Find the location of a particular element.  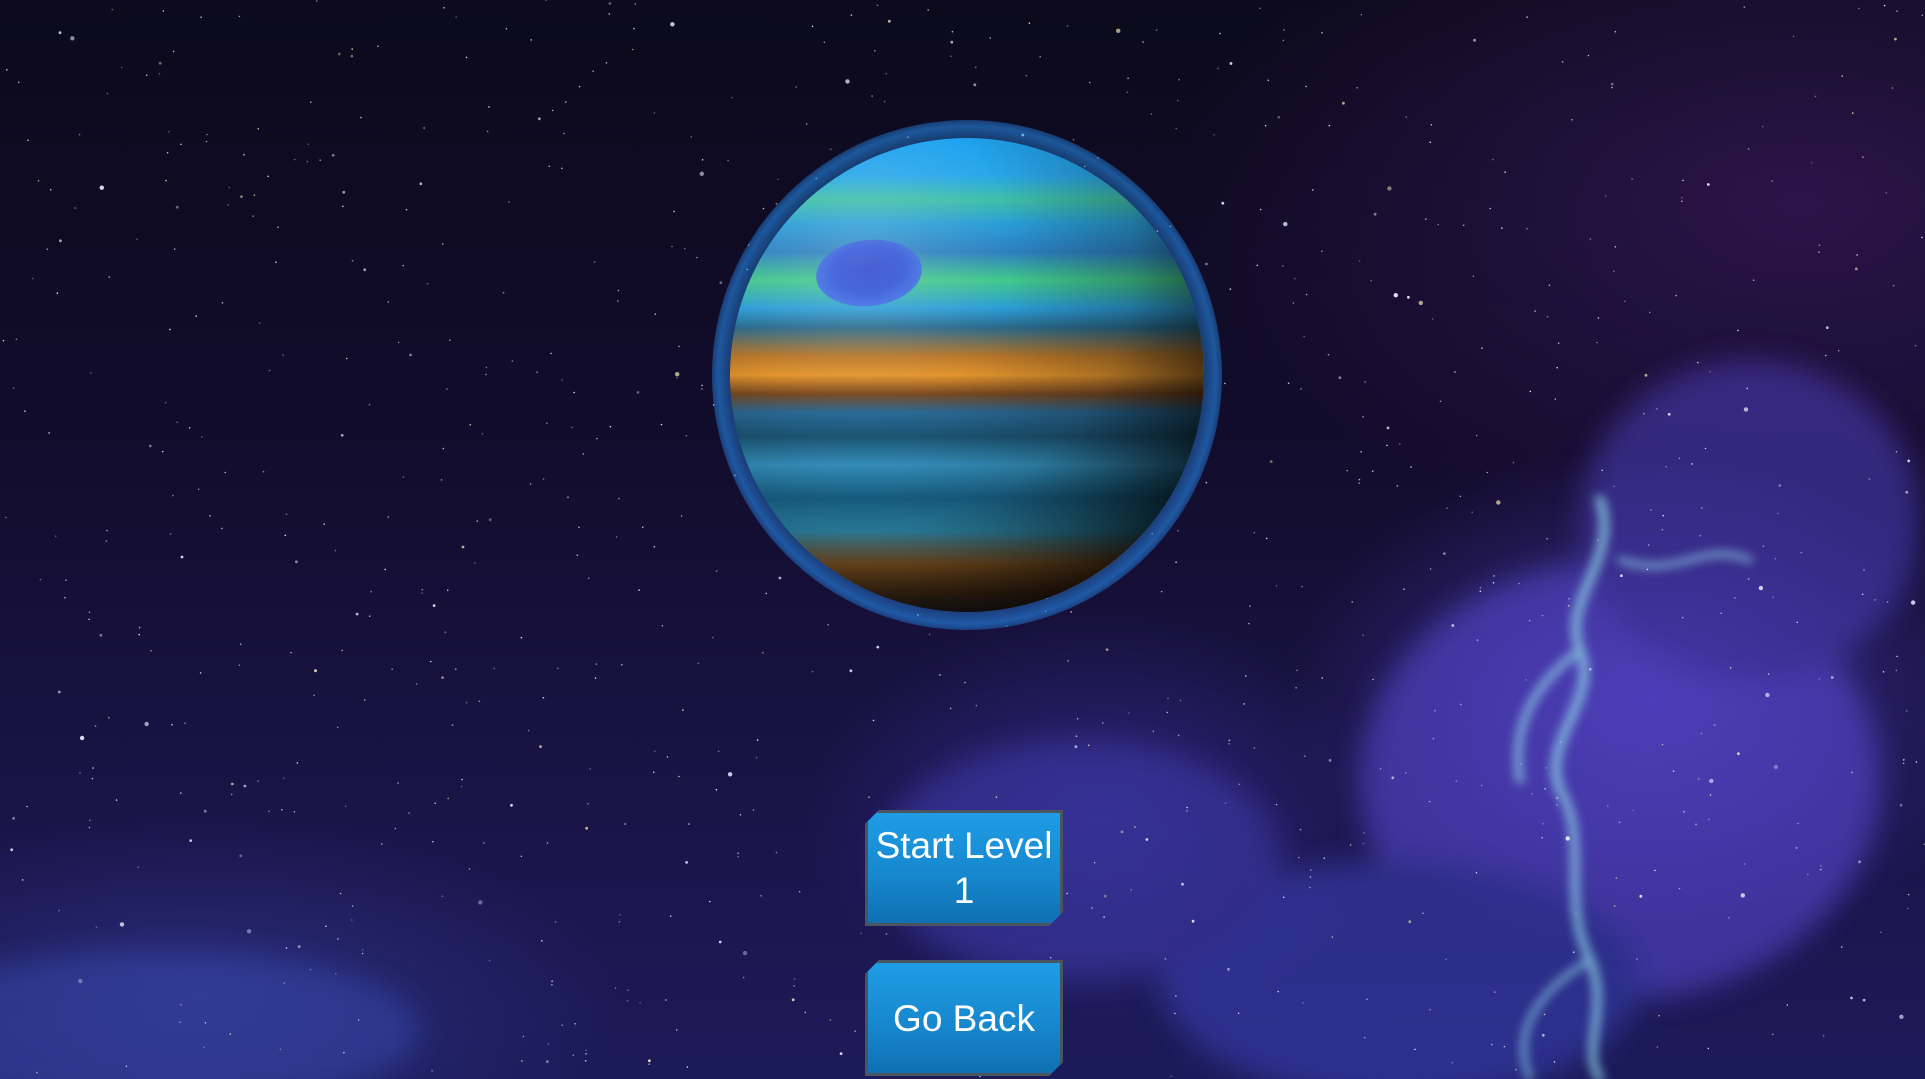

start-level-button: Start Level 1 is located at coordinates (964, 868).